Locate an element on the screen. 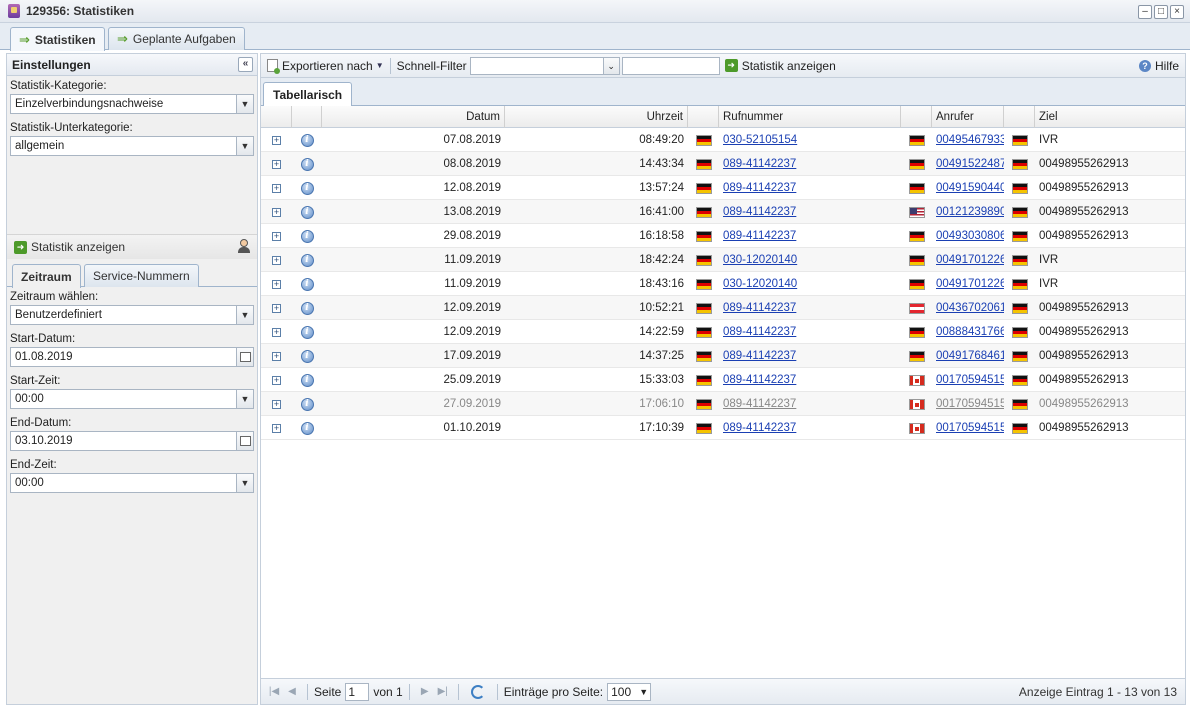  header-anrufer: Anrufer is located at coordinates (968, 117).